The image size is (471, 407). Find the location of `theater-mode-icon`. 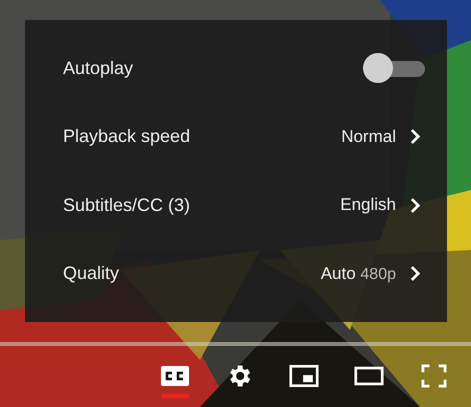

theater-mode-icon is located at coordinates (369, 376).